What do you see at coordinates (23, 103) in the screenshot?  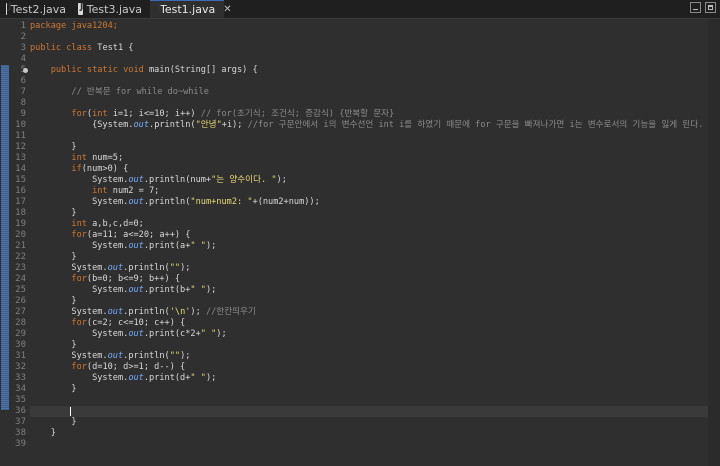 I see `line-number: 8` at bounding box center [23, 103].